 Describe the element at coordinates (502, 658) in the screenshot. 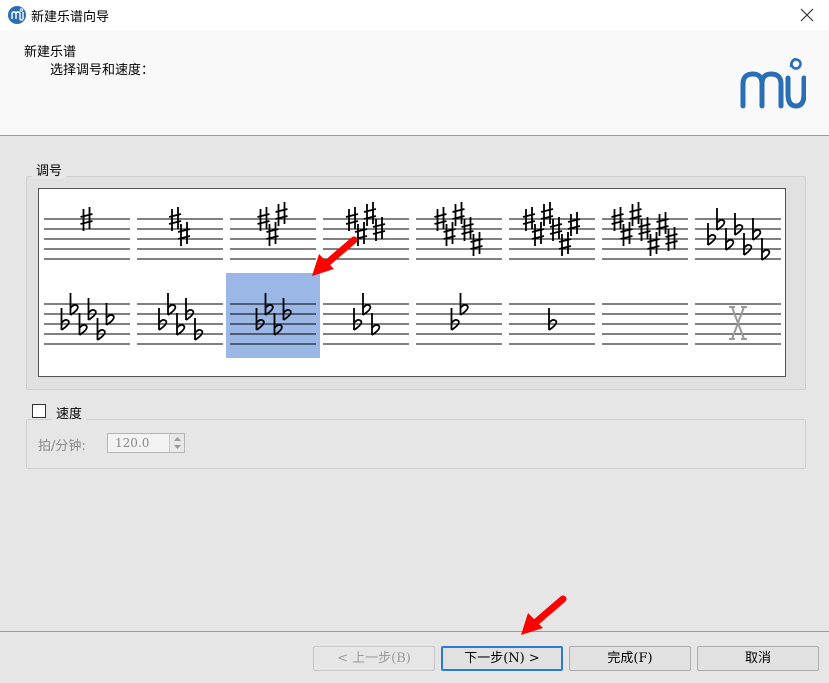

I see `next-button: 下一步(N) >` at that location.